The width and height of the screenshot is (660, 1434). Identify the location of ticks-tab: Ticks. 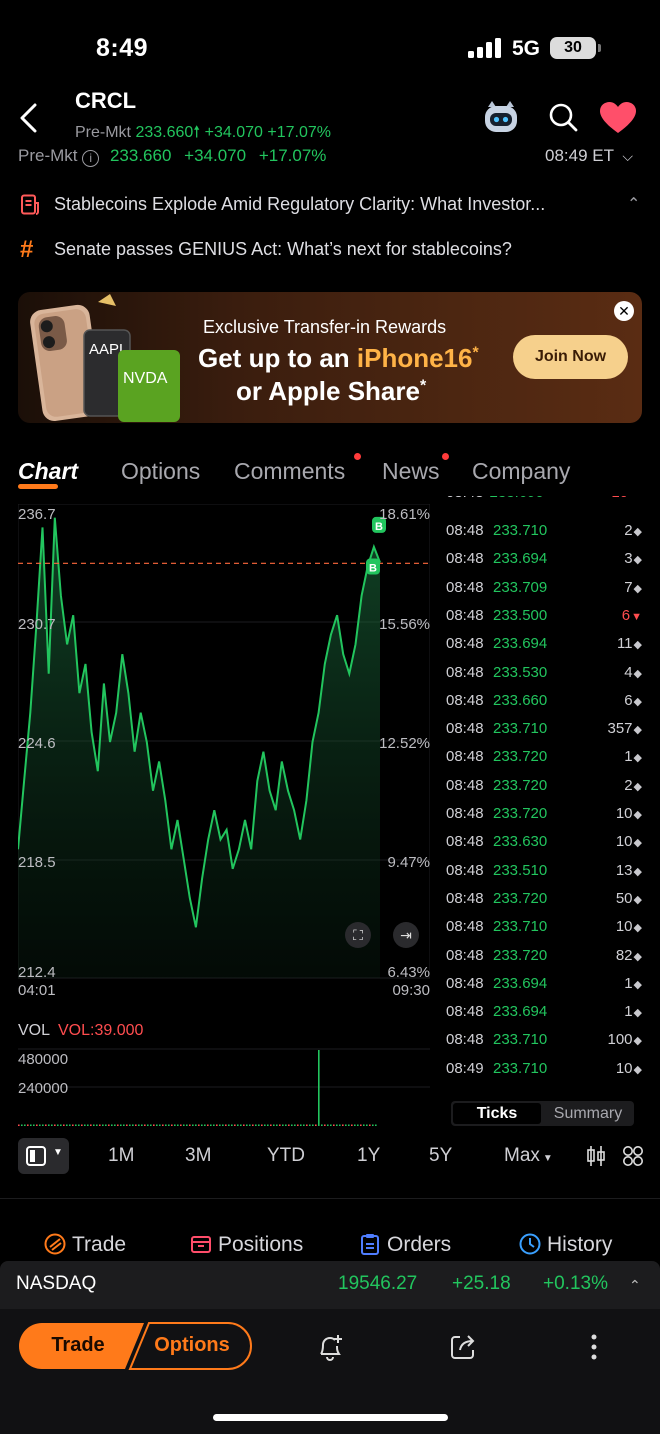
(497, 1113).